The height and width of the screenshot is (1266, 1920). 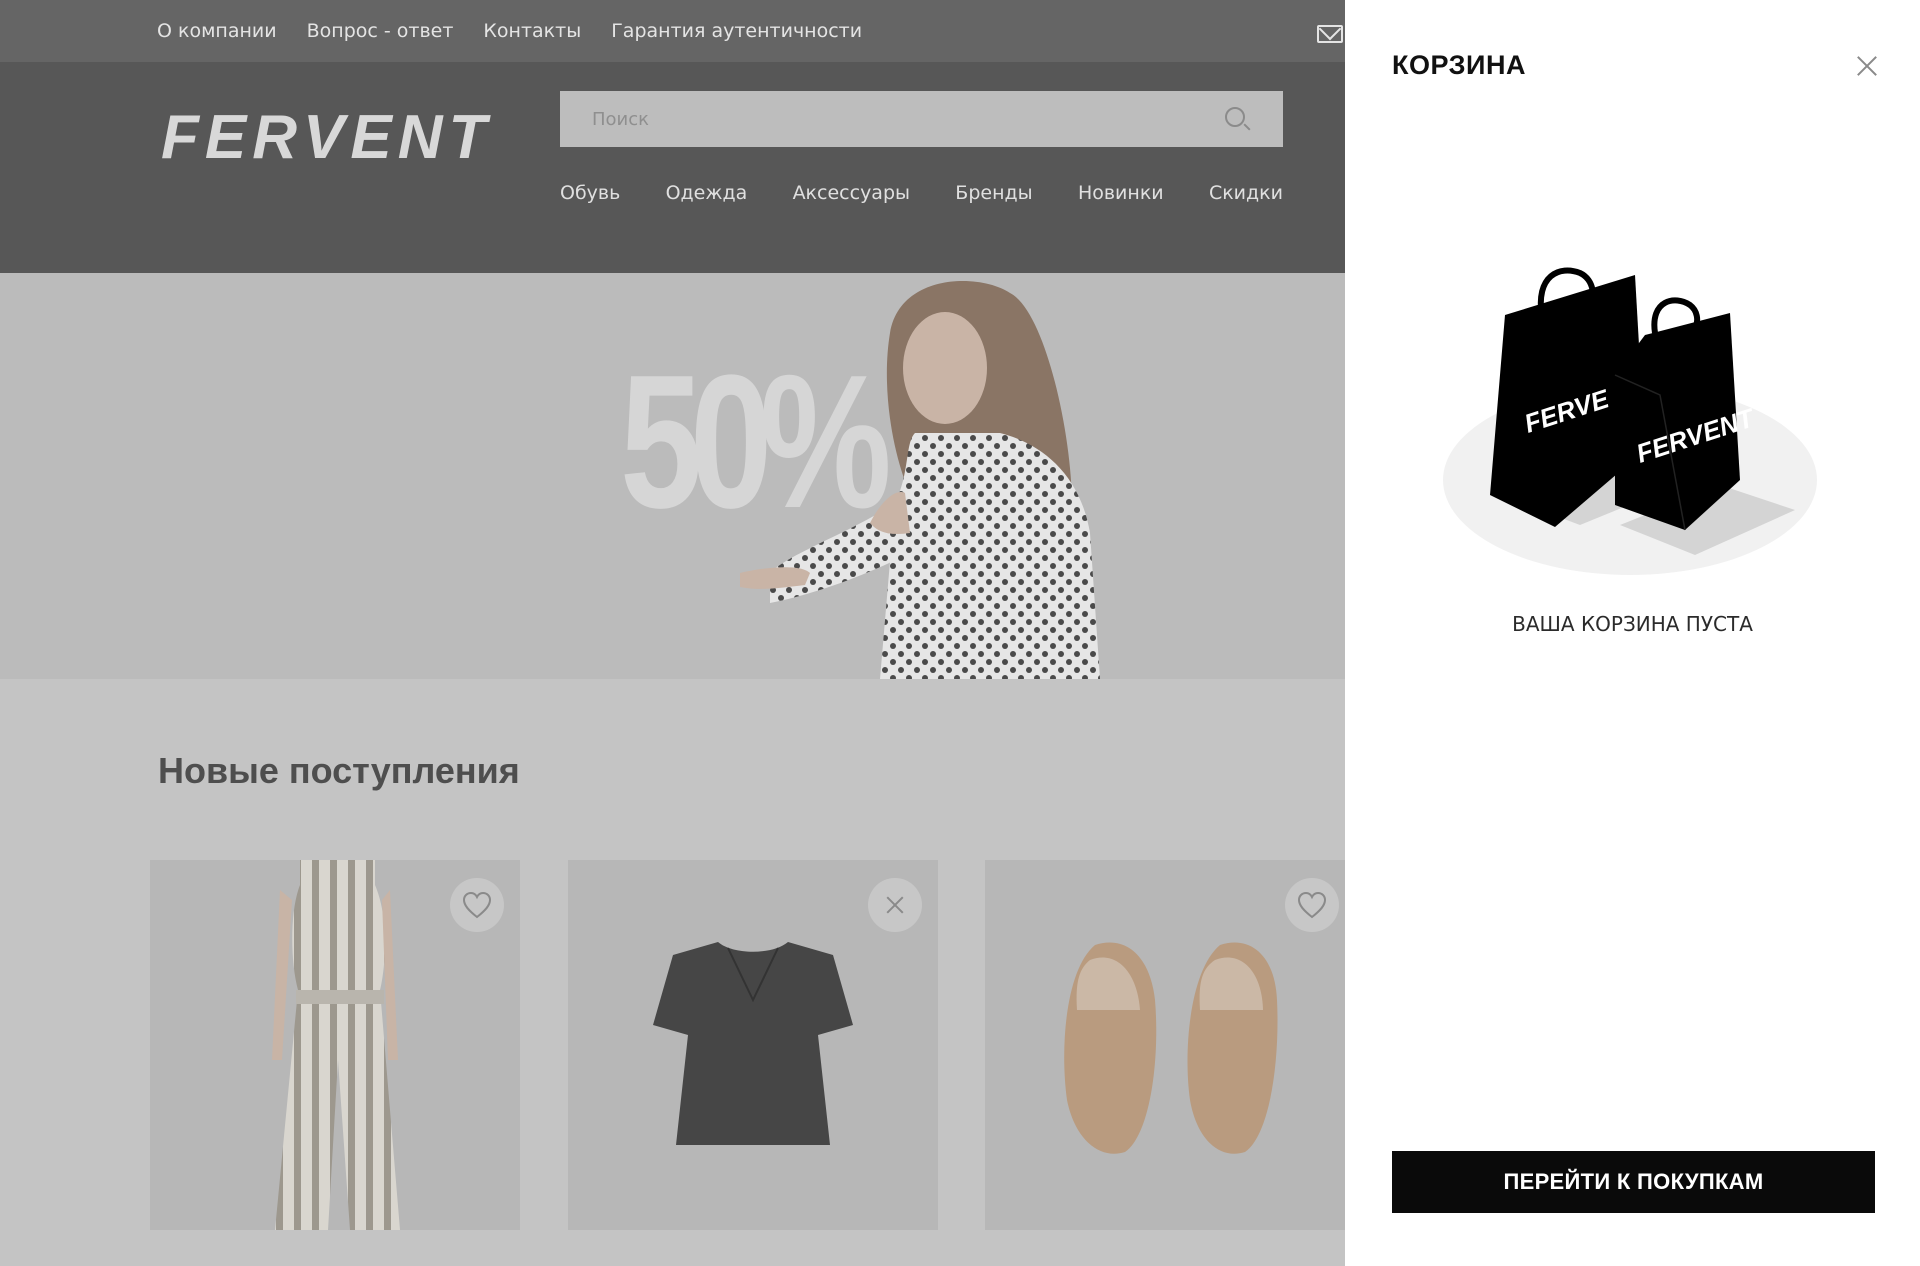 I want to click on cart-title: КОРЗИНА, so click(x=1459, y=65).